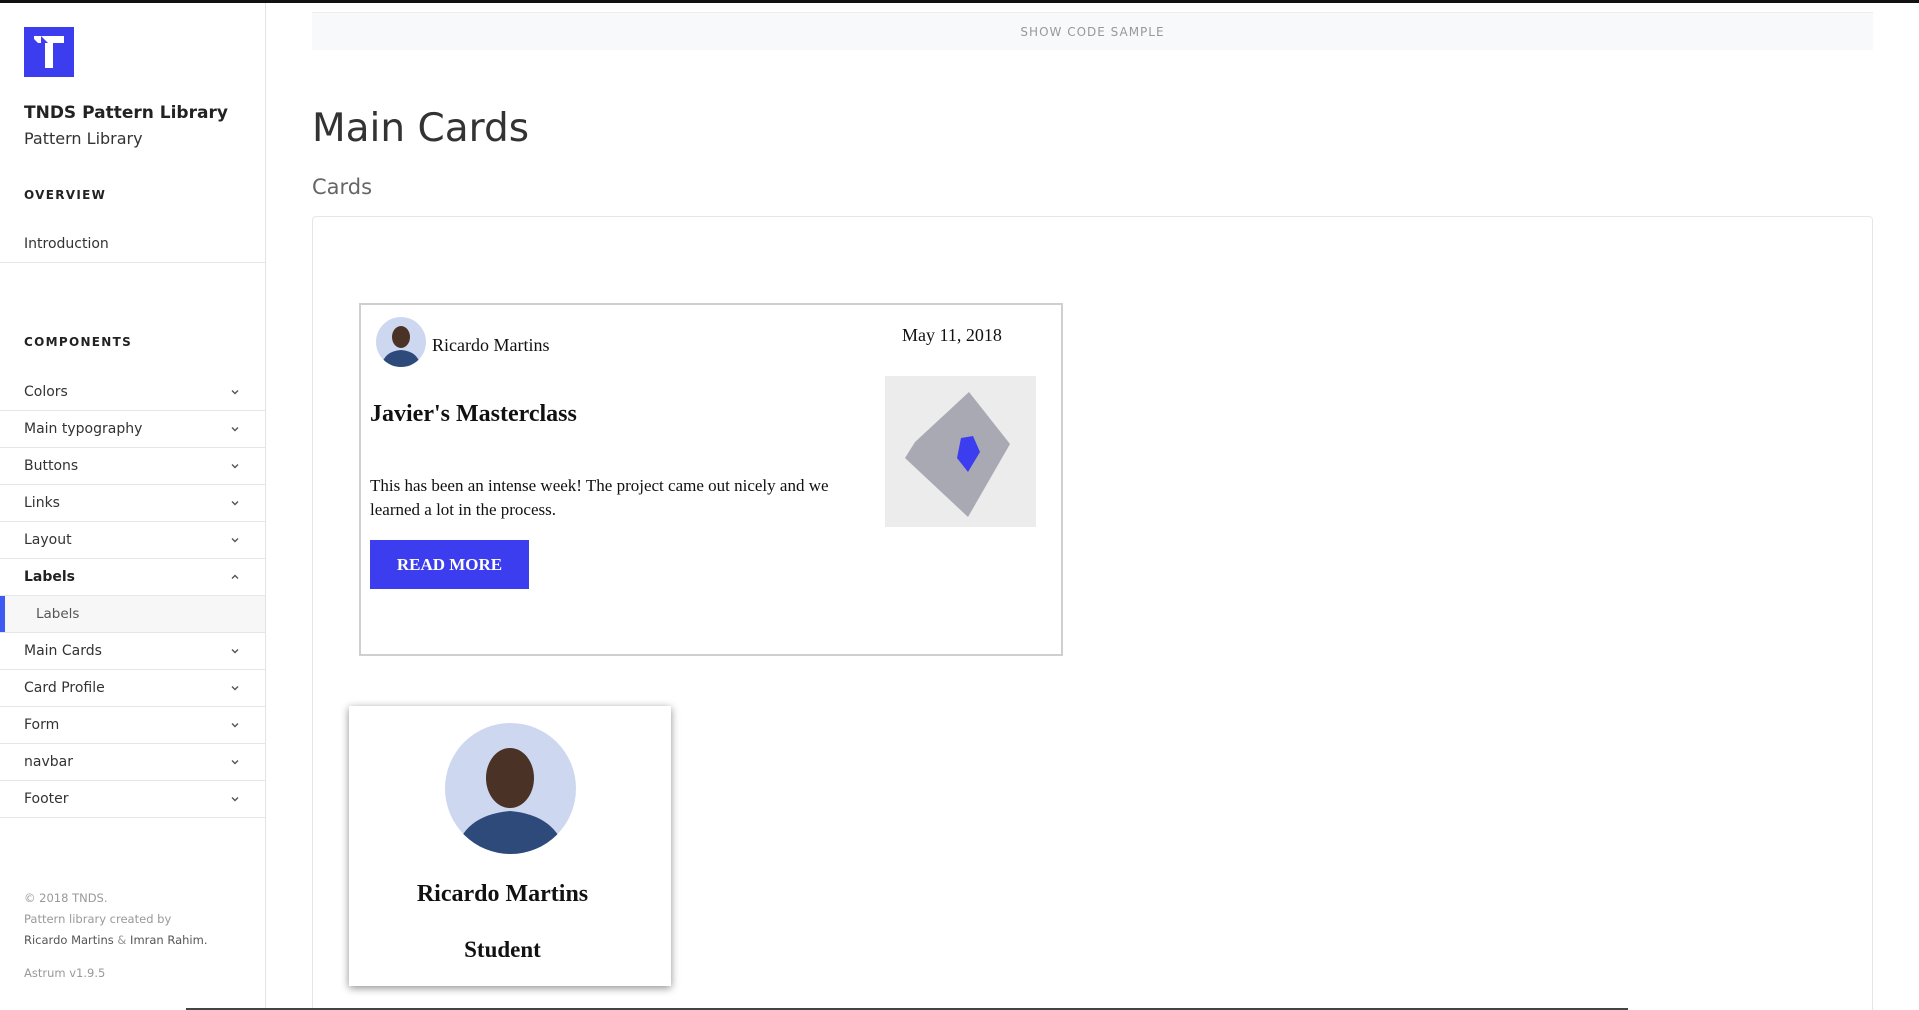 This screenshot has width=1919, height=1010. Describe the element at coordinates (78, 342) in the screenshot. I see `components-heading: COMPONENTS` at that location.